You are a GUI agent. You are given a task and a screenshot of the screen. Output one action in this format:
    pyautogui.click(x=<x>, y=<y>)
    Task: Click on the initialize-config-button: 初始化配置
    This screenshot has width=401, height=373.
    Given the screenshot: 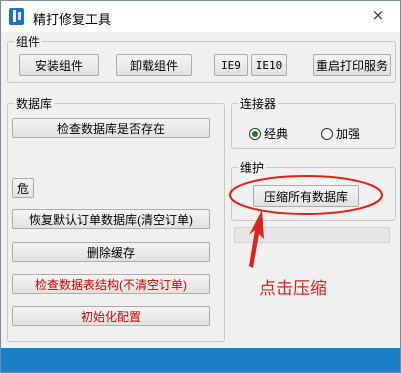 What is the action you would take?
    pyautogui.click(x=111, y=316)
    